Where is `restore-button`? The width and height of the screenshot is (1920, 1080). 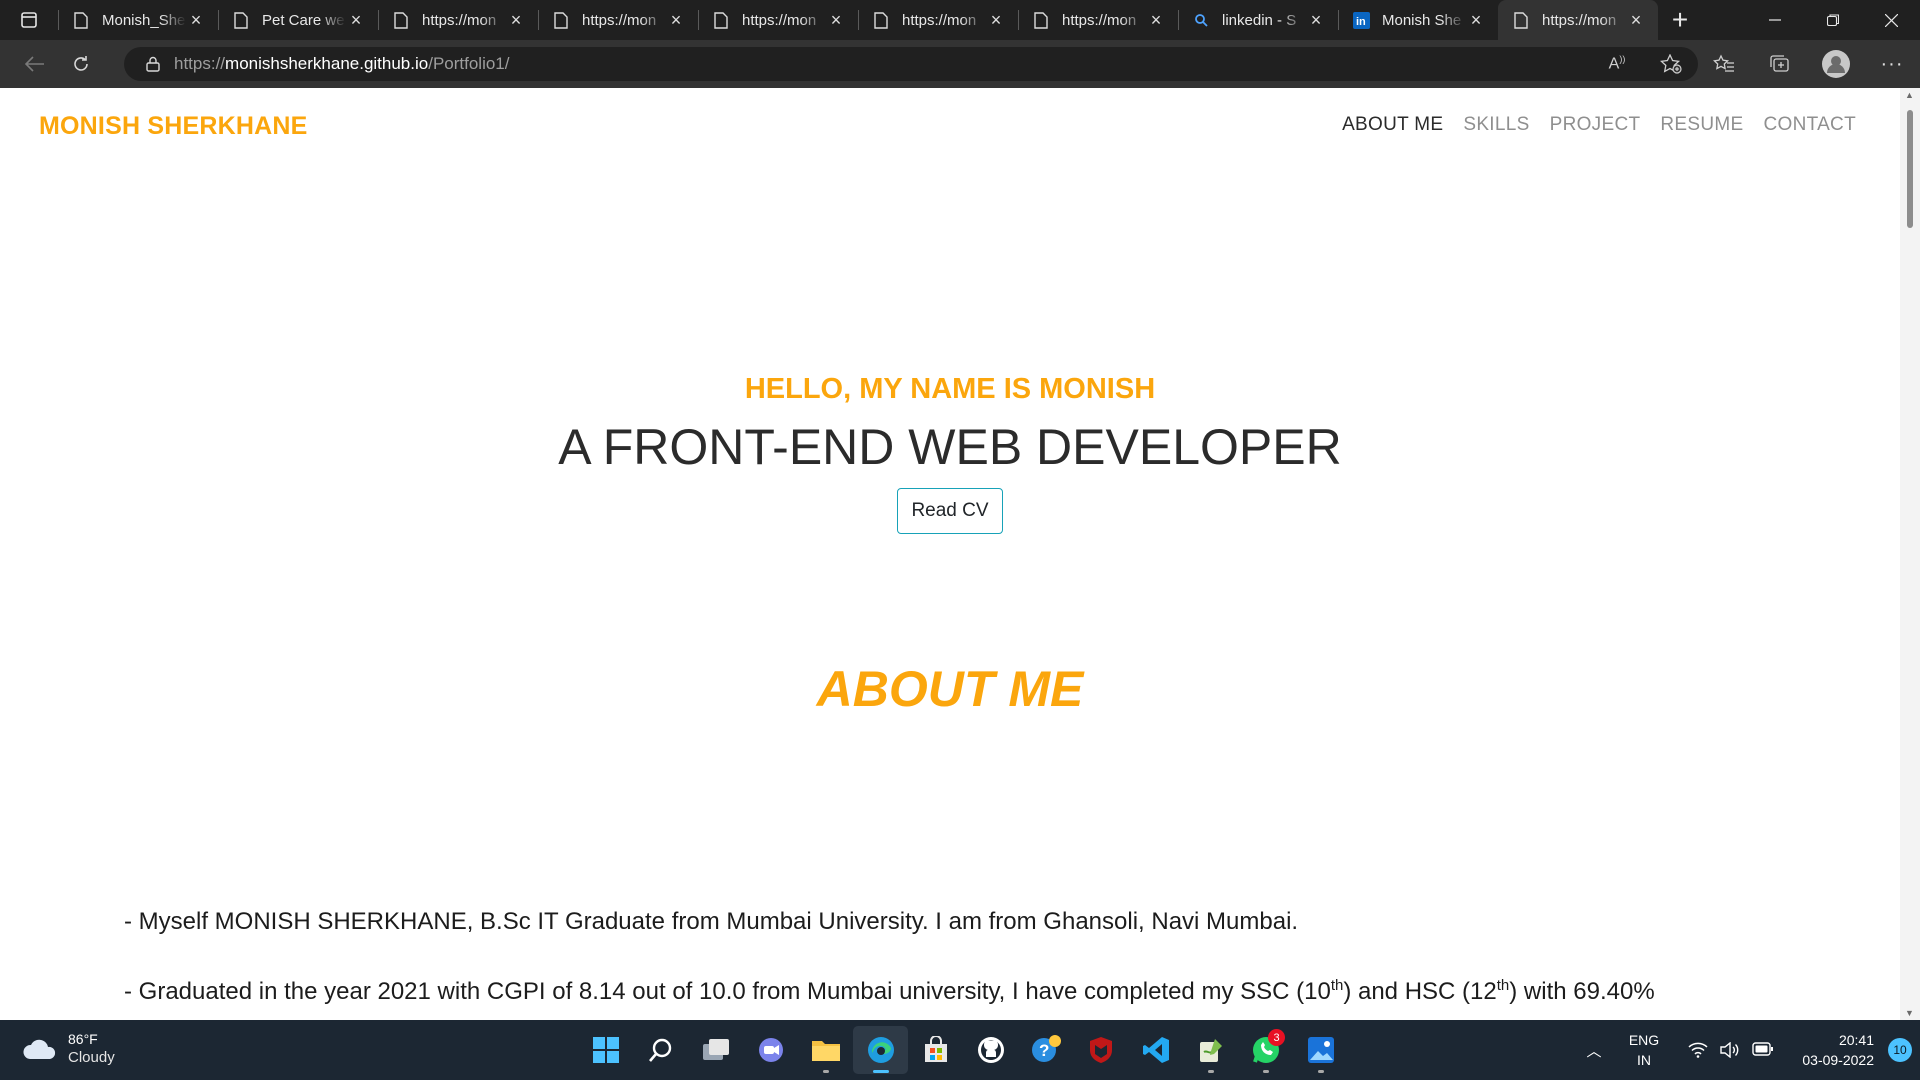
restore-button is located at coordinates (1833, 20).